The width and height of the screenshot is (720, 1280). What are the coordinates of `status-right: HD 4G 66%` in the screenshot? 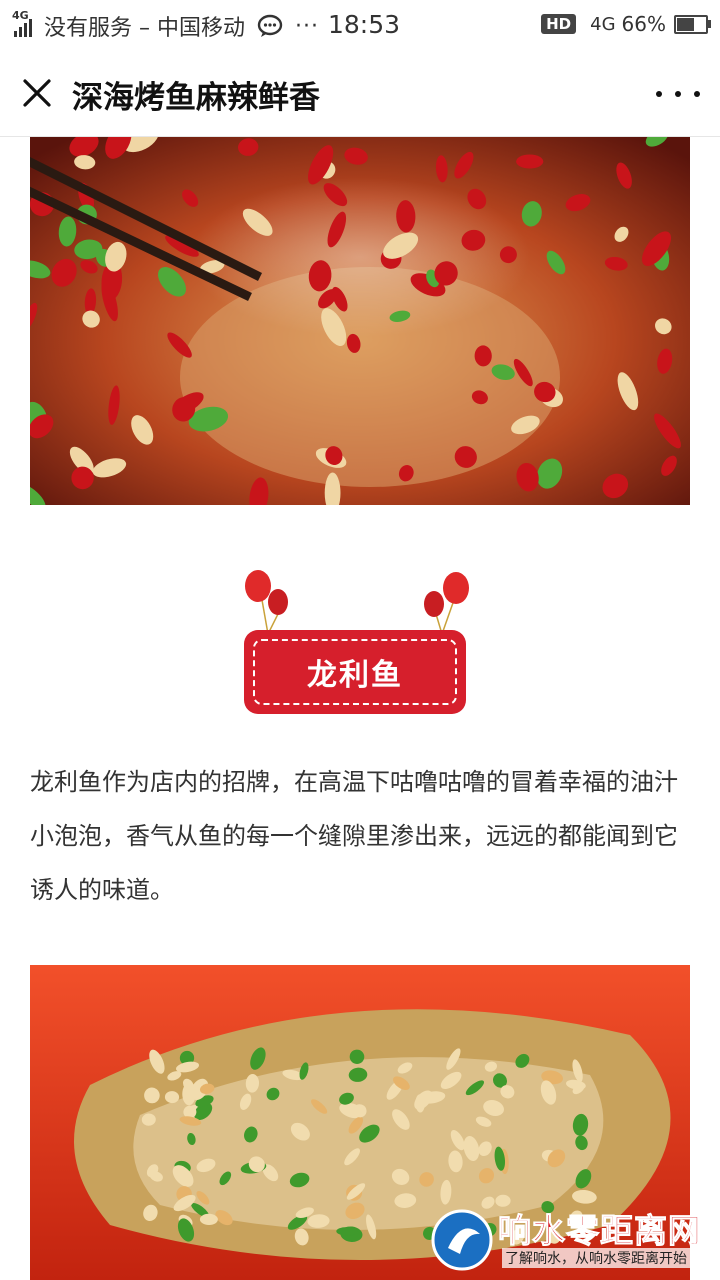 It's located at (626, 24).